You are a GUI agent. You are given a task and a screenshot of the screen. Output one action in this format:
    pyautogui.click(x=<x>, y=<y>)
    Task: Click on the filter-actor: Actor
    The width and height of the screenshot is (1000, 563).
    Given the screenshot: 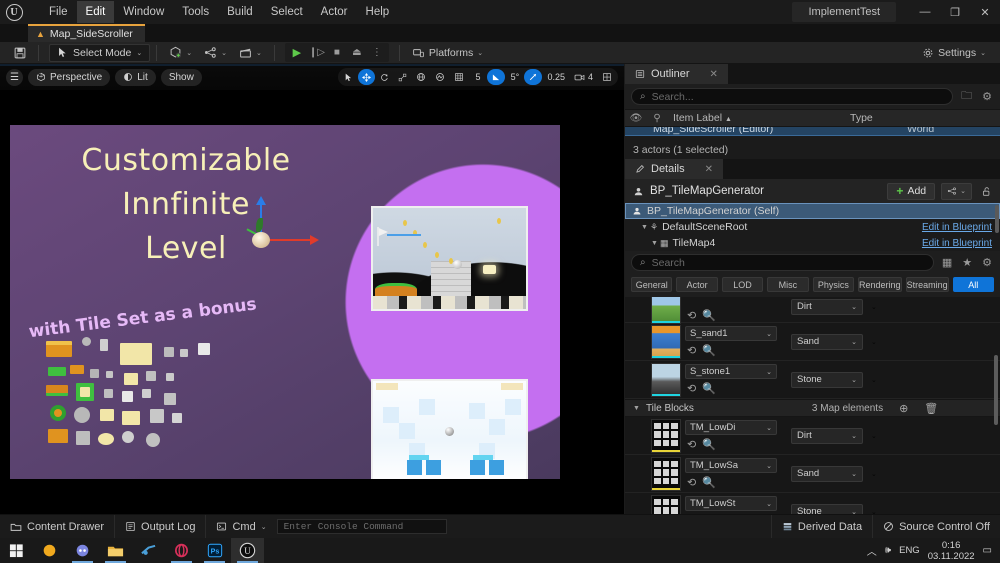 What is the action you would take?
    pyautogui.click(x=697, y=284)
    